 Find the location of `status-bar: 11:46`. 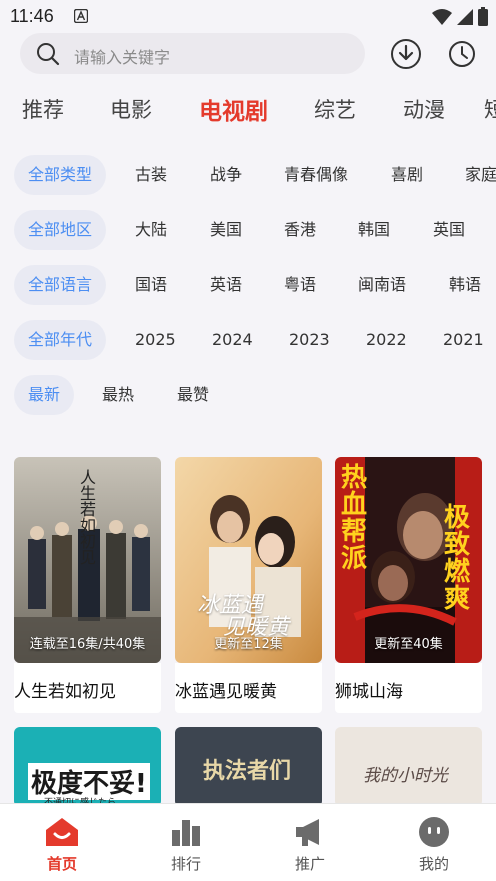

status-bar: 11:46 is located at coordinates (248, 17).